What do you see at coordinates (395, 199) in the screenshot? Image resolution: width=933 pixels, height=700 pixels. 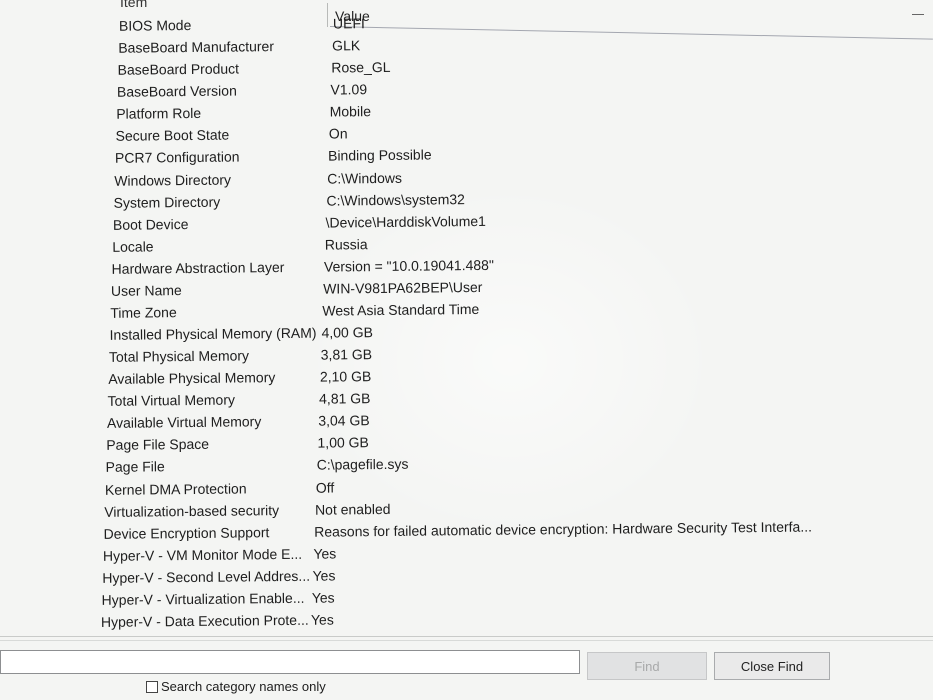 I see `row-value: C:\Windows\system32` at bounding box center [395, 199].